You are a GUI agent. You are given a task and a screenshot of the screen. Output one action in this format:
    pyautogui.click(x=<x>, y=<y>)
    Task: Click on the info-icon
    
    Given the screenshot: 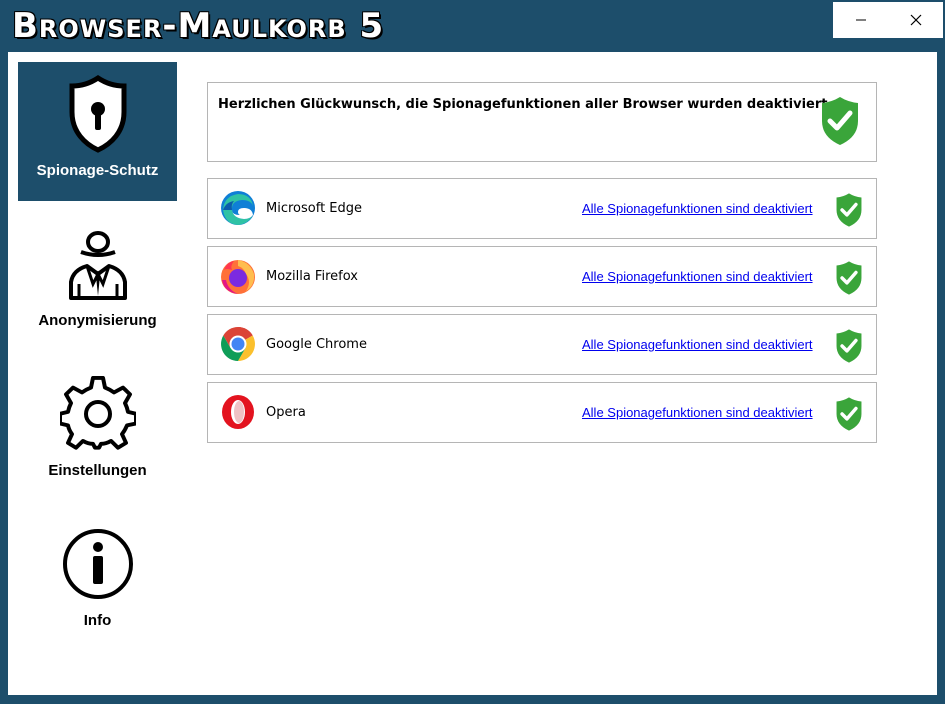 What is the action you would take?
    pyautogui.click(x=98, y=564)
    